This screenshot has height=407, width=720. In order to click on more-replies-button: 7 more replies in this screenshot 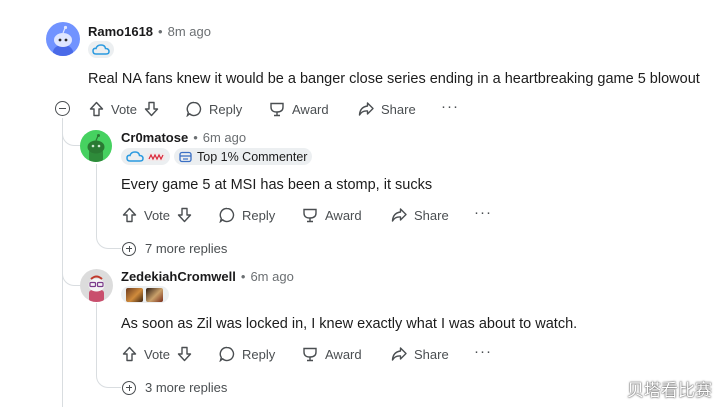, I will do `click(174, 248)`.